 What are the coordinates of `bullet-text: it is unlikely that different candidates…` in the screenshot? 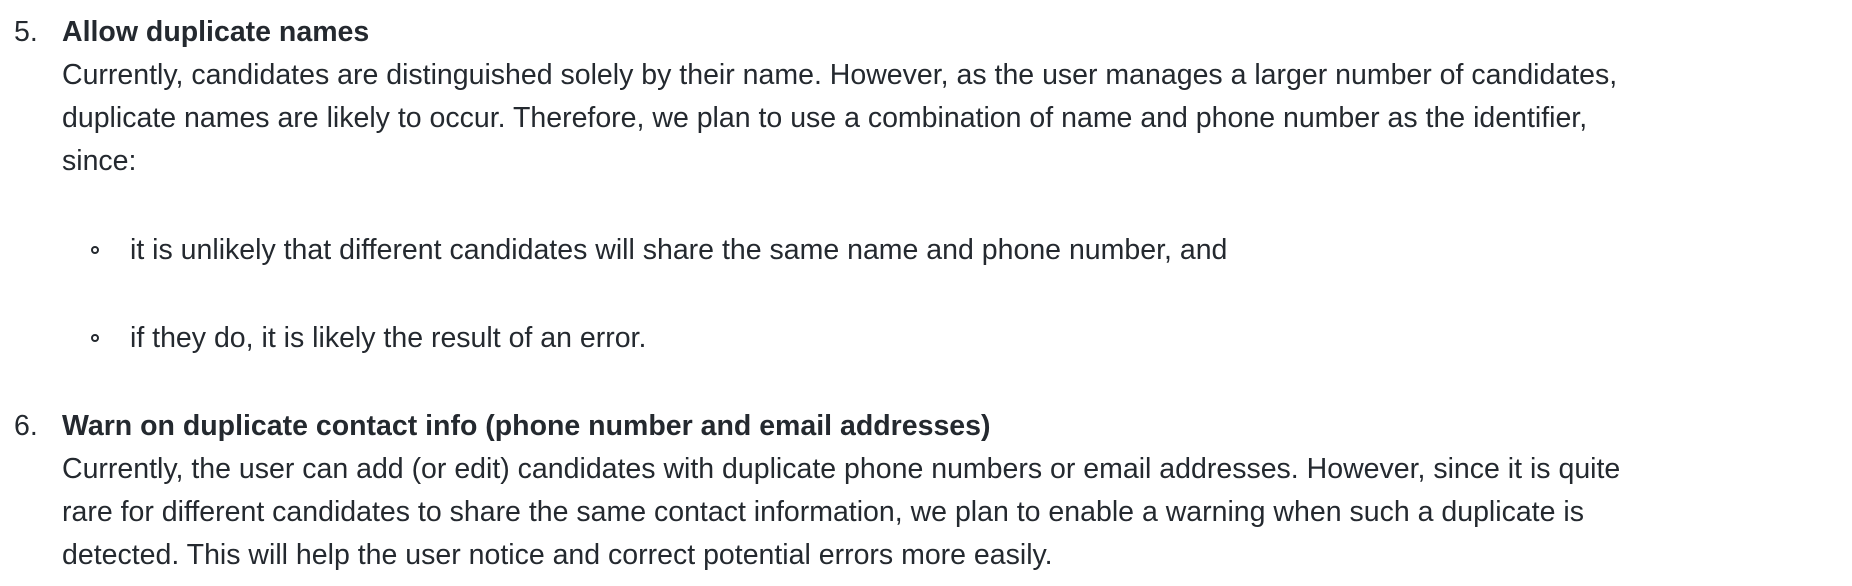 It's located at (679, 250).